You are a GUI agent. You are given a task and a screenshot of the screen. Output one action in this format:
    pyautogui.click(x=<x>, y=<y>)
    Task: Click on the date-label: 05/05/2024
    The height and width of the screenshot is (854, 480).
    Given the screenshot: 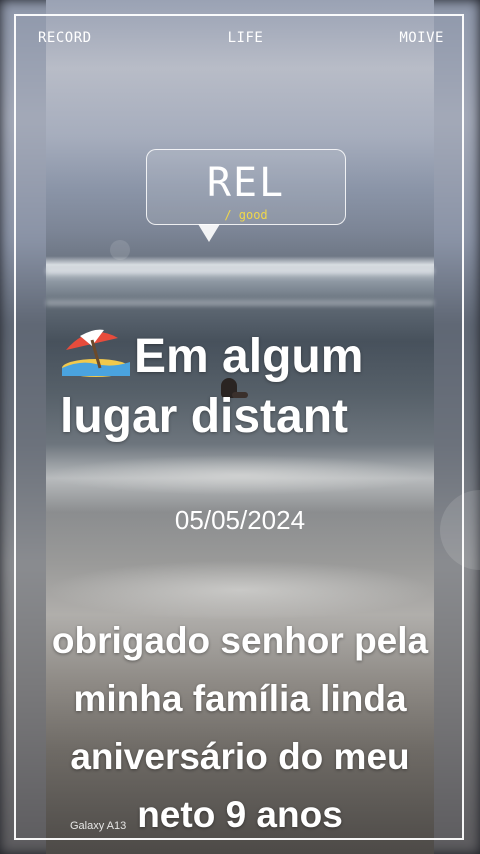 What is the action you would take?
    pyautogui.click(x=240, y=520)
    